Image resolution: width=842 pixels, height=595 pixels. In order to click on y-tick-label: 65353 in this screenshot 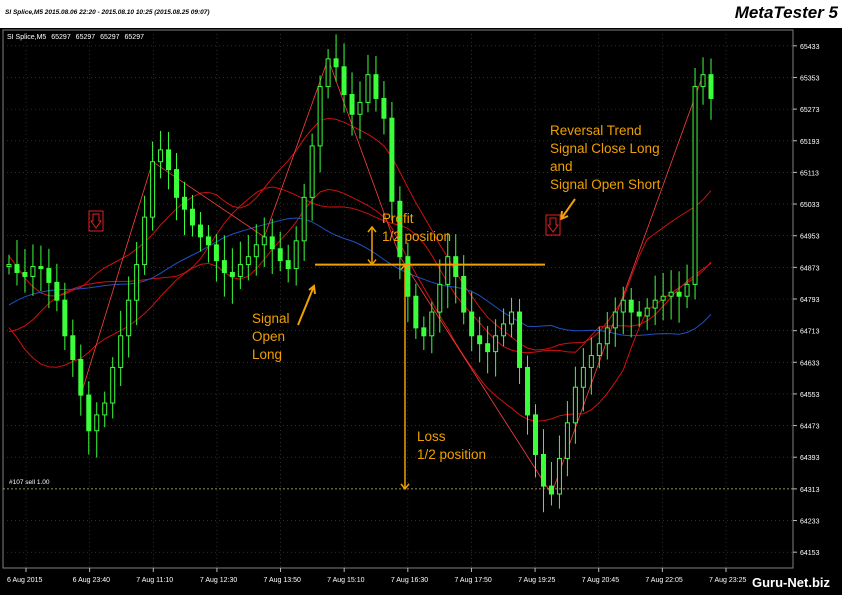, I will do `click(810, 78)`.